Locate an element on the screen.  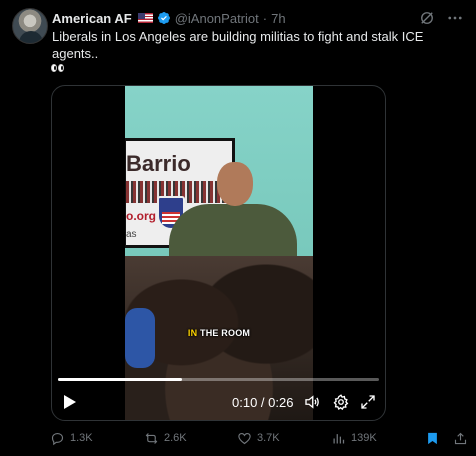
repost-button: 2.6K is located at coordinates (165, 438).